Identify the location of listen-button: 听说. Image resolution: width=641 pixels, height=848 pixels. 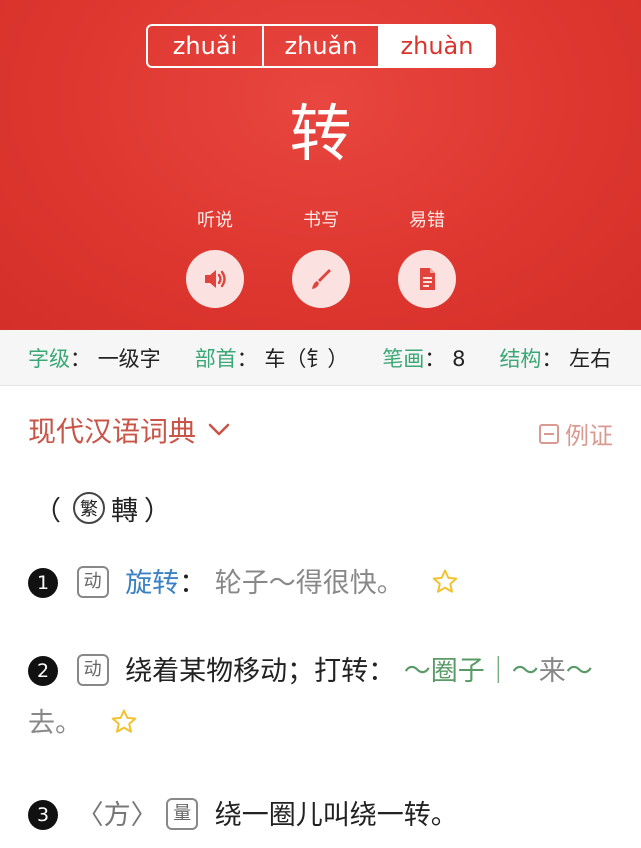
(215, 257).